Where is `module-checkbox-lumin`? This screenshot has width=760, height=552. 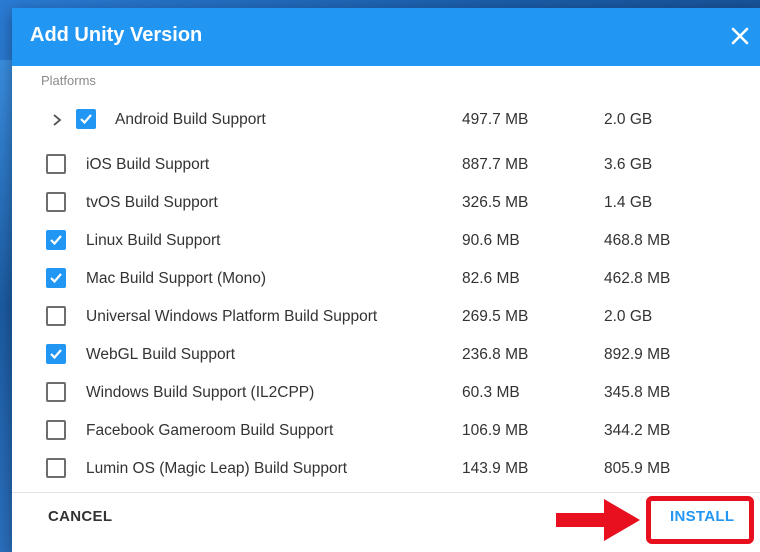 module-checkbox-lumin is located at coordinates (56, 468).